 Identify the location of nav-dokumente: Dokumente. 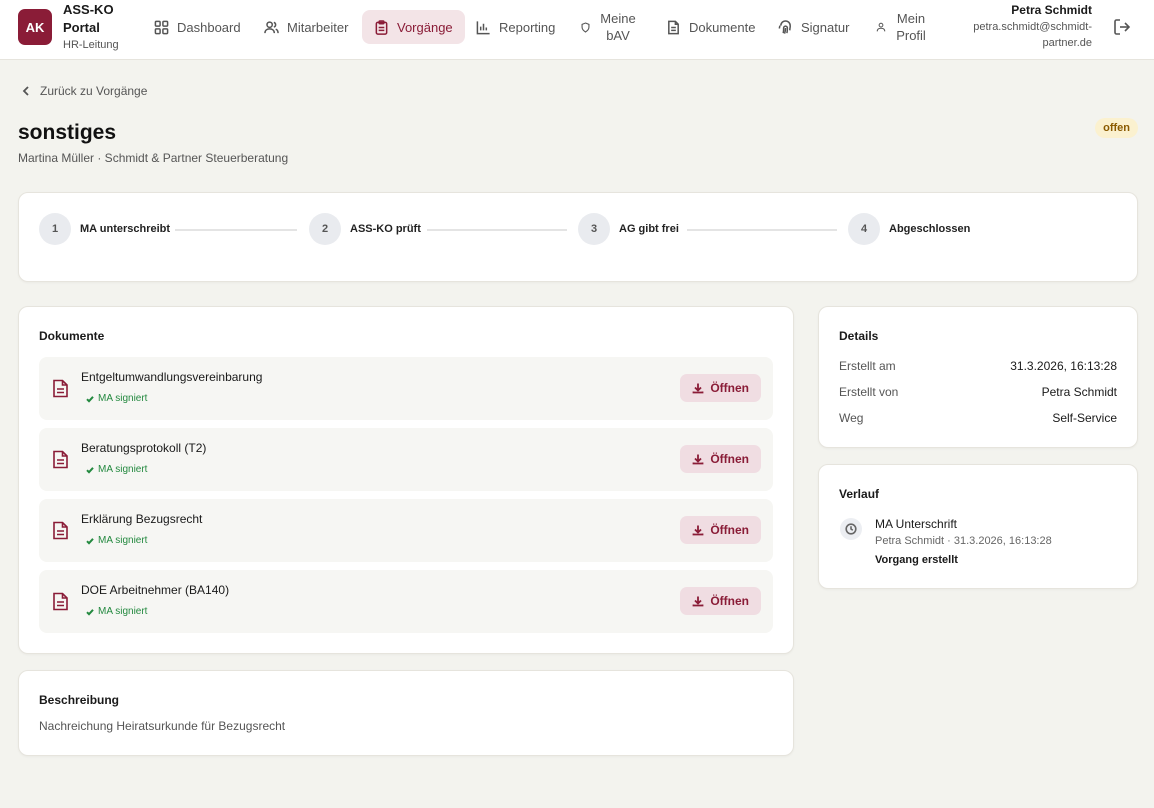
(710, 27).